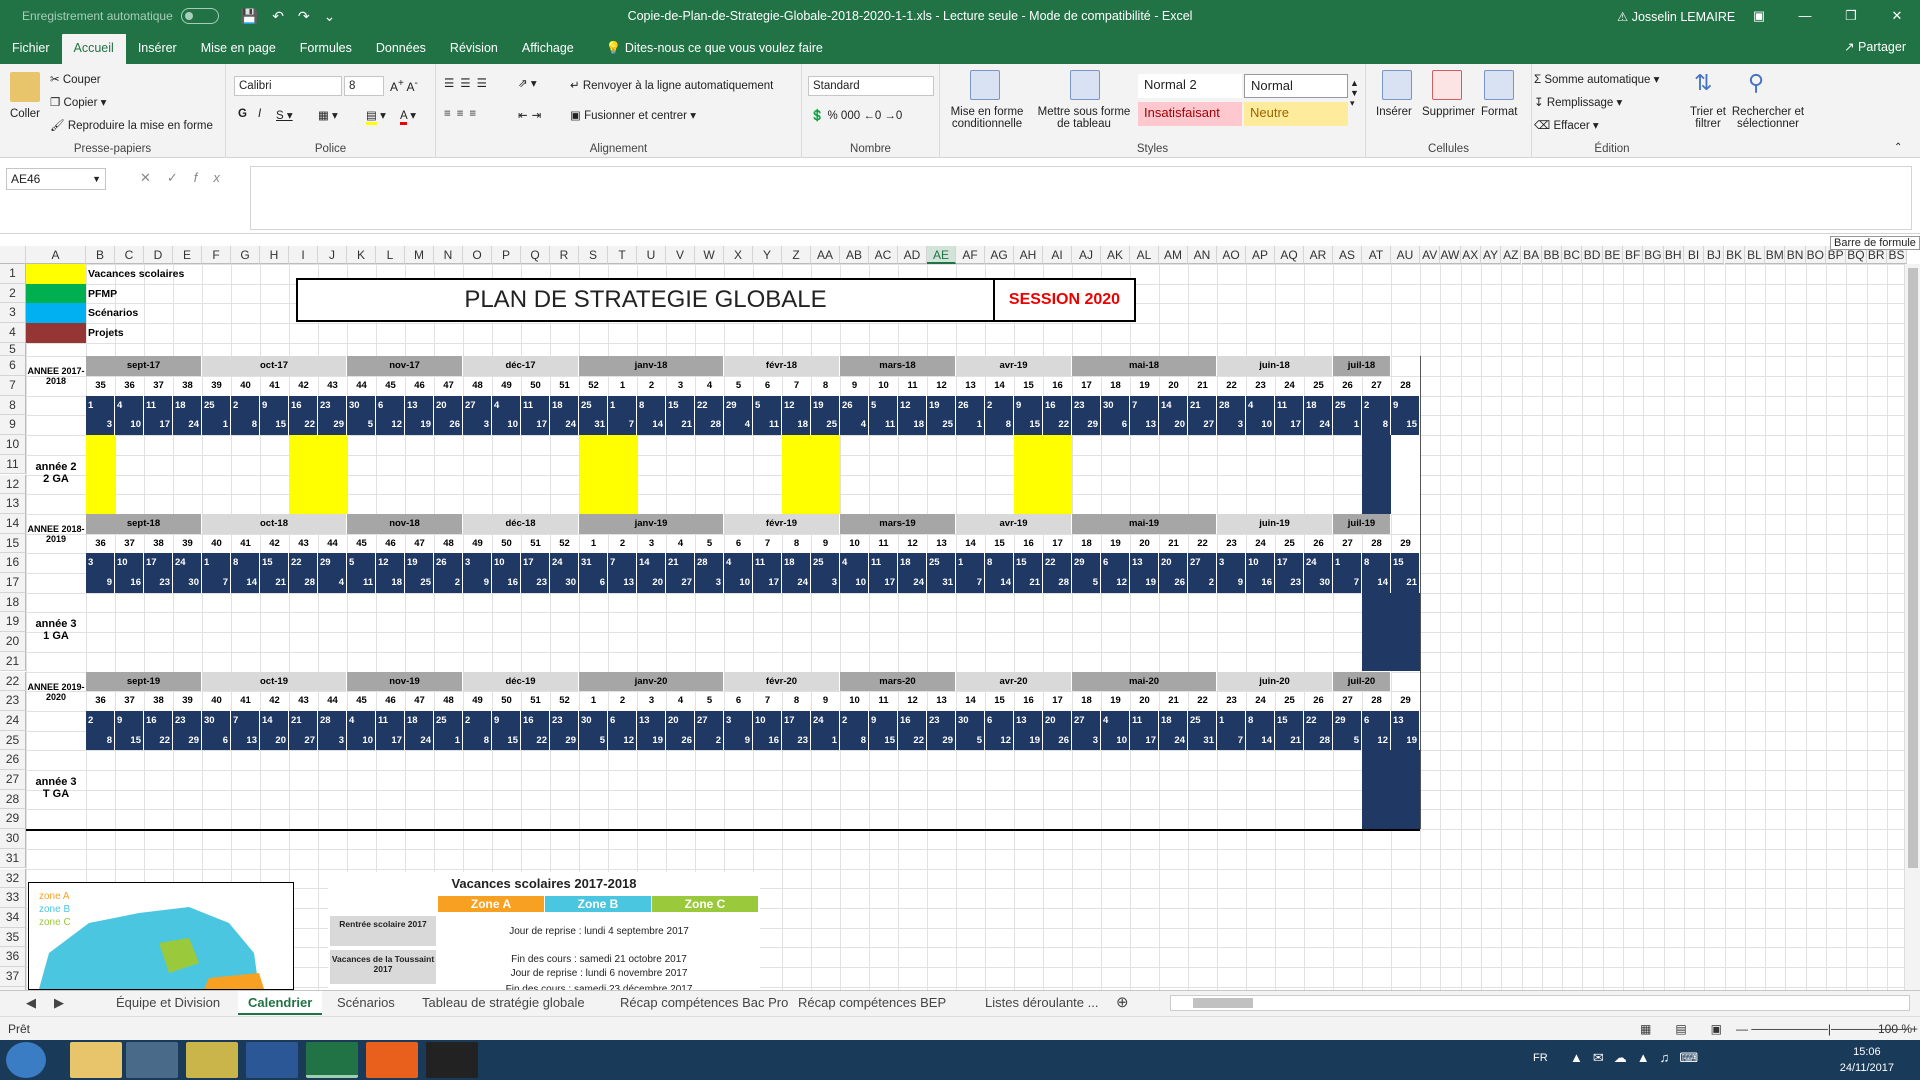  I want to click on row-header: 27, so click(13, 780).